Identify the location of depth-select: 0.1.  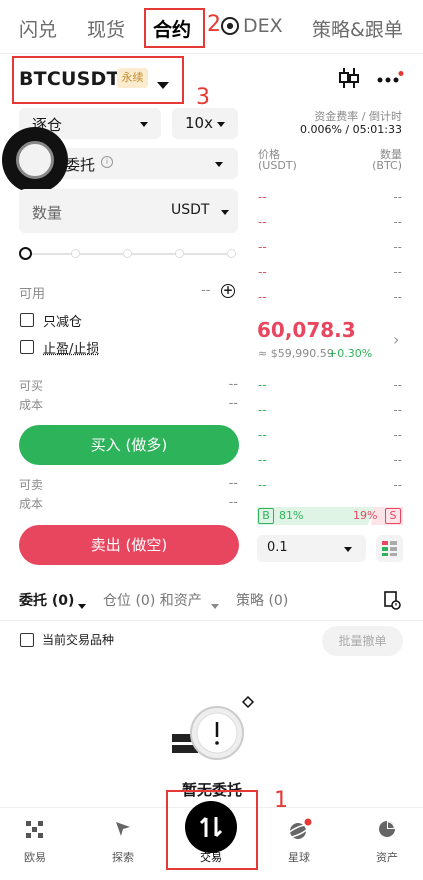
(311, 548).